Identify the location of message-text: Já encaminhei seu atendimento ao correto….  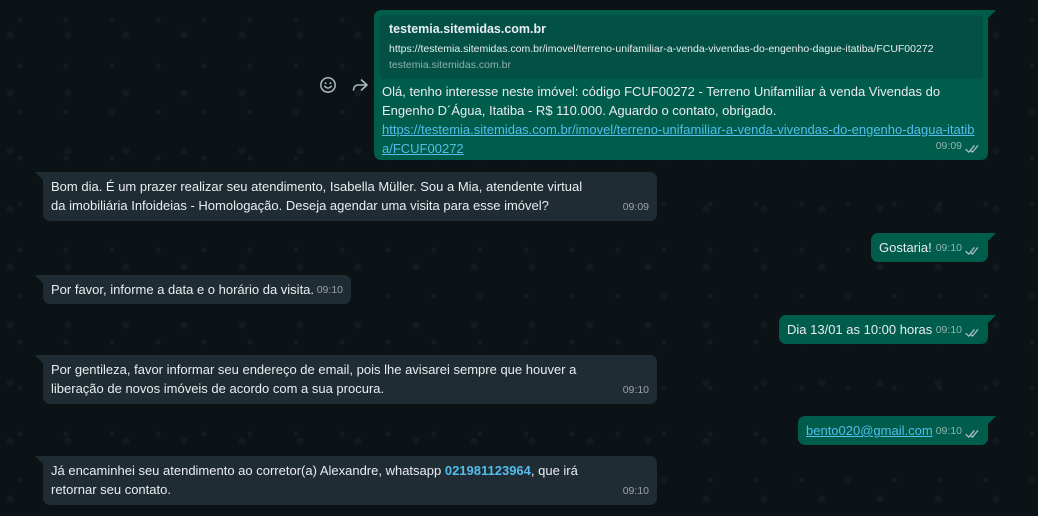
(248, 470).